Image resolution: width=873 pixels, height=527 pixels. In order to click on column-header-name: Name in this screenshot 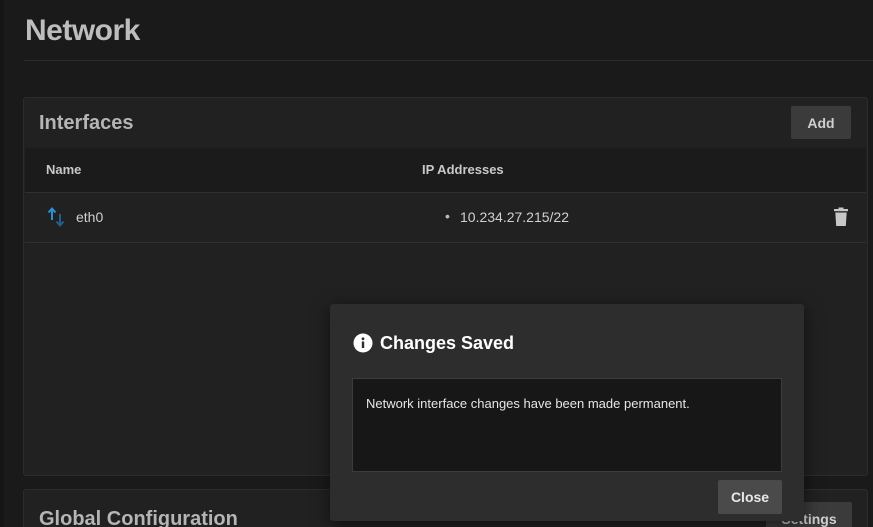, I will do `click(63, 169)`.